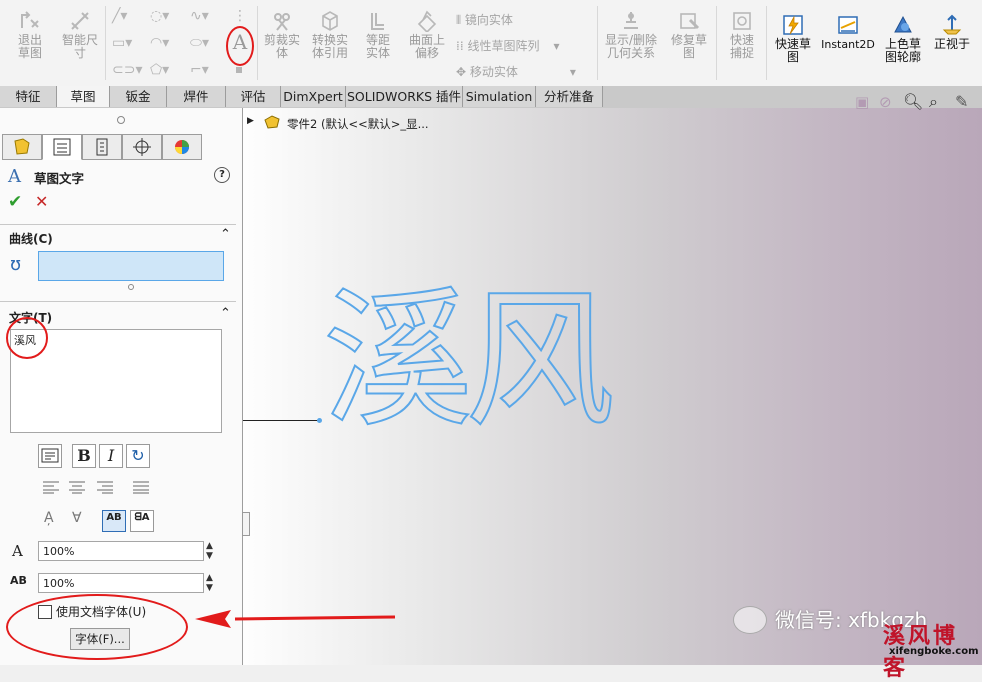 This screenshot has height=682, width=982. I want to click on quick-snaps-button: 快速捕捉, so click(742, 35).